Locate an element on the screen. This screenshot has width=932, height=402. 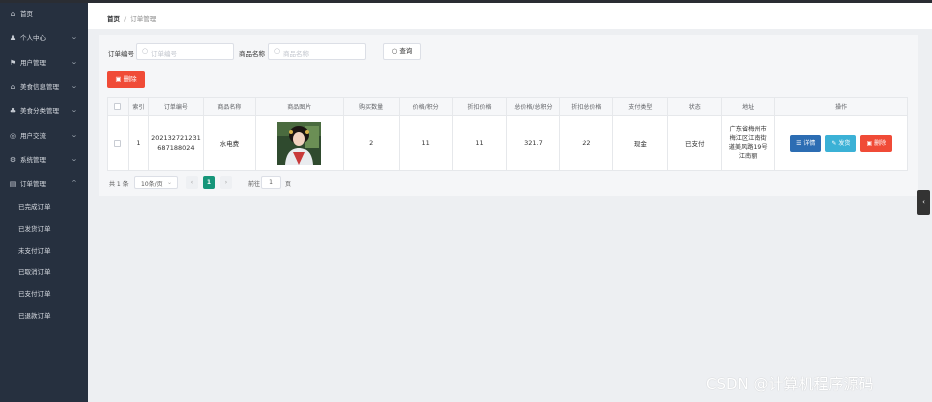
order-no-input: ○ 订单编号 is located at coordinates (185, 51).